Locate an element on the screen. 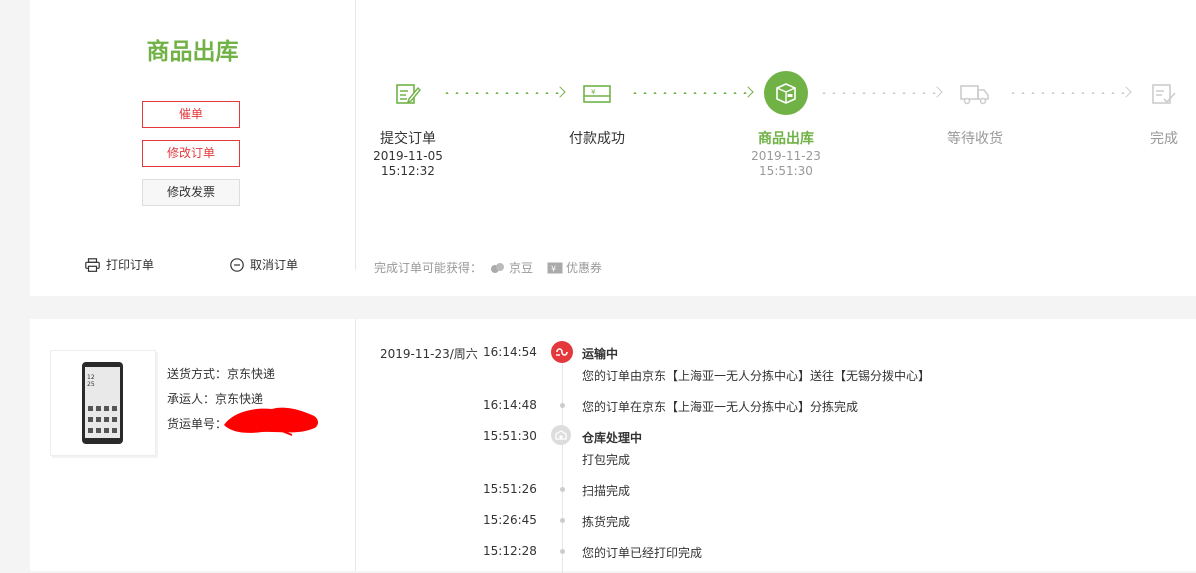 This screenshot has height=573, width=1196. redaction-scribble is located at coordinates (271, 421).